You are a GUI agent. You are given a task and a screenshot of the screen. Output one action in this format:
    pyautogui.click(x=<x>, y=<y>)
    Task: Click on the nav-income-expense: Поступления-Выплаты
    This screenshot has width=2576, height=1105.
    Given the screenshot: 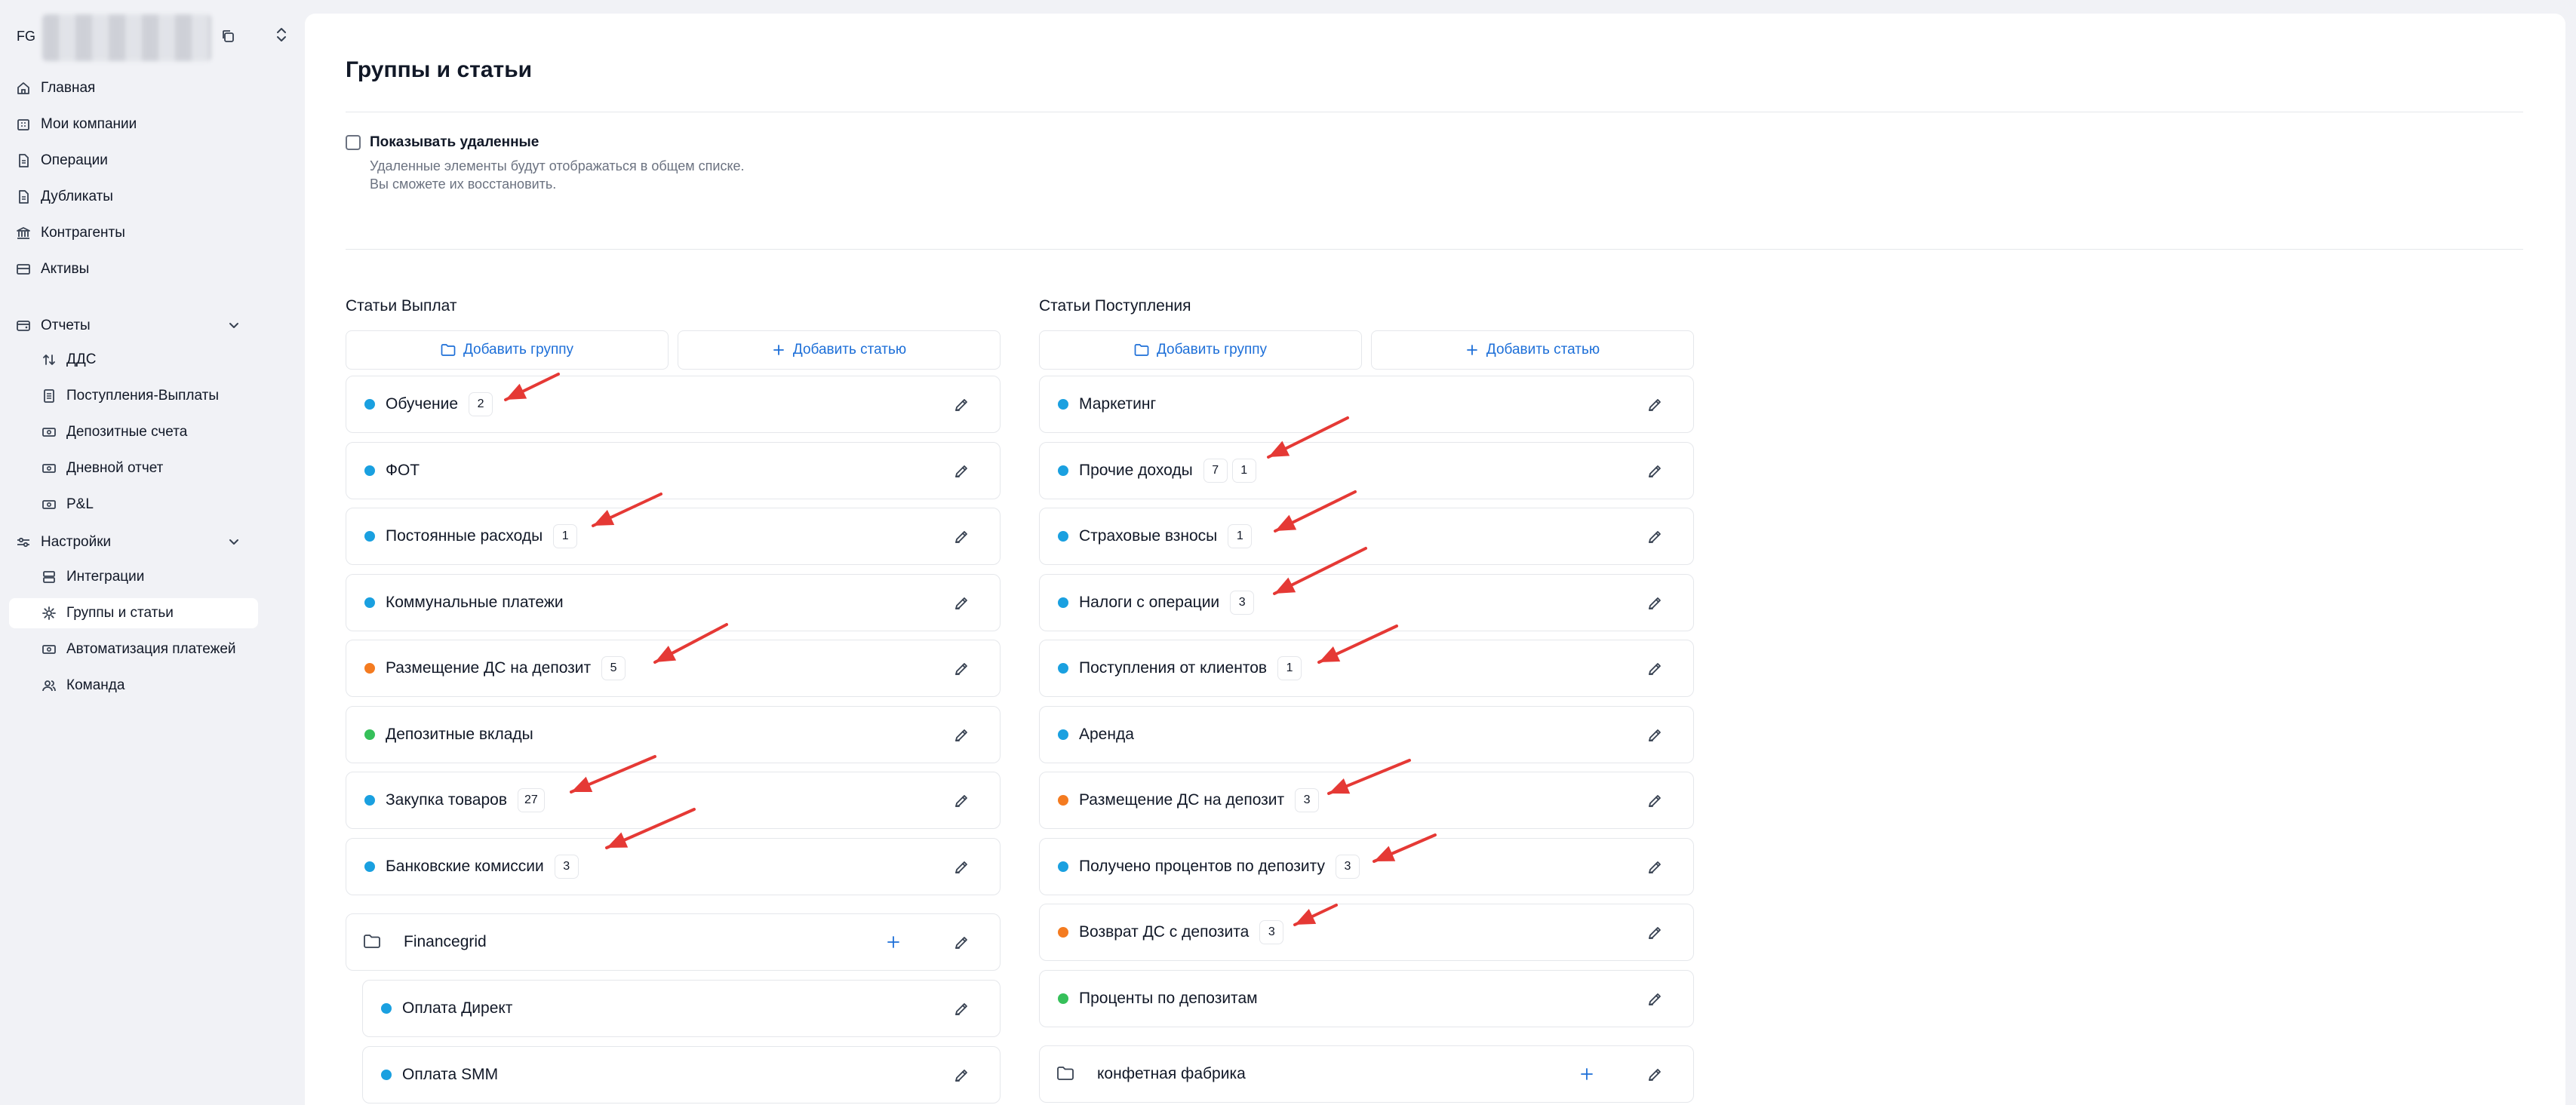 What is the action you would take?
    pyautogui.click(x=133, y=396)
    